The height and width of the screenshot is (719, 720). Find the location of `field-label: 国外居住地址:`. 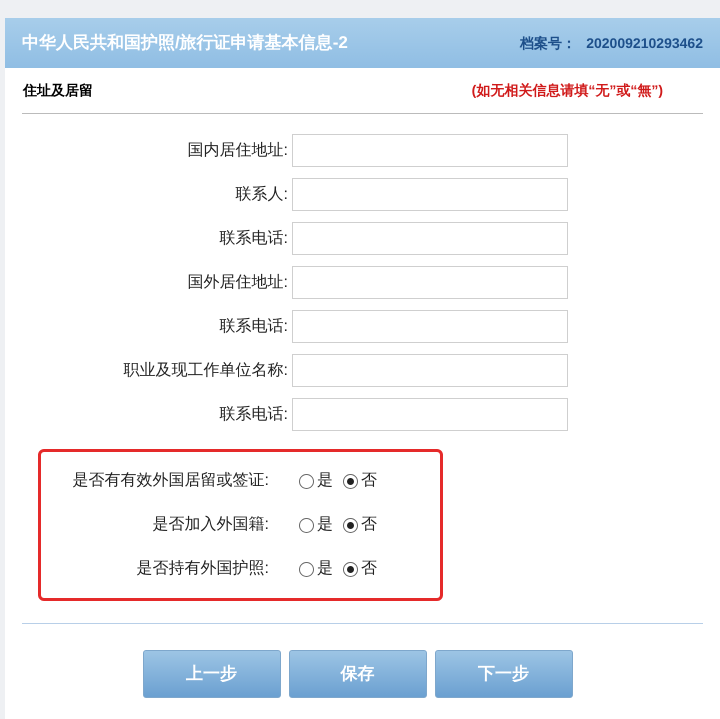

field-label: 国外居住地址: is located at coordinates (237, 282).